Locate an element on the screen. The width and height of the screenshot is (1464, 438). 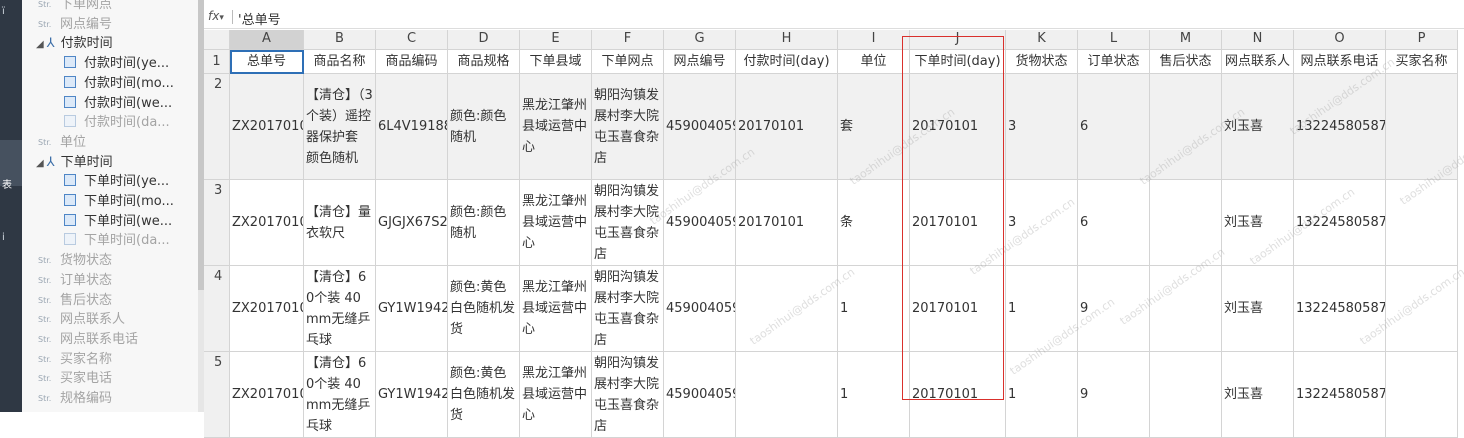
column-header: O is located at coordinates (1340, 40).